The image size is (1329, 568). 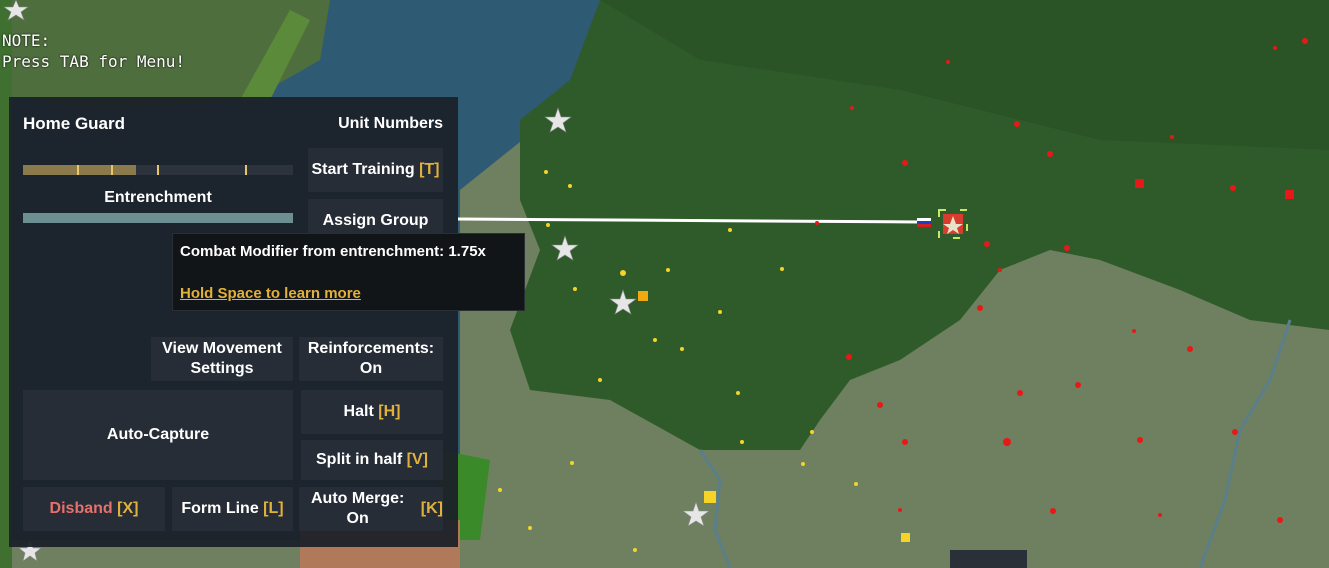 I want to click on form-line-button: Form Line [L], so click(x=232, y=509).